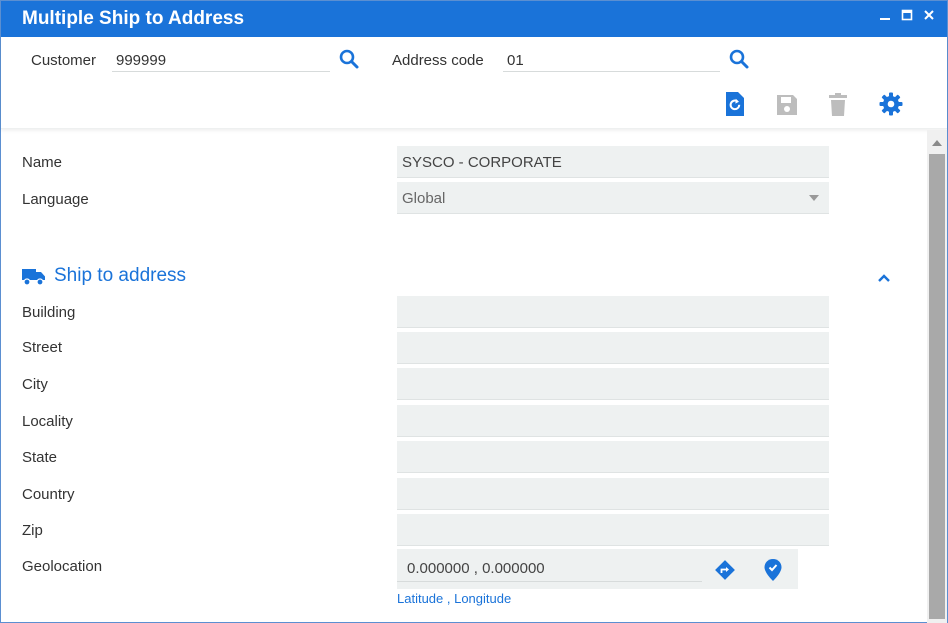 This screenshot has width=948, height=623. I want to click on name-label: Name, so click(42, 162).